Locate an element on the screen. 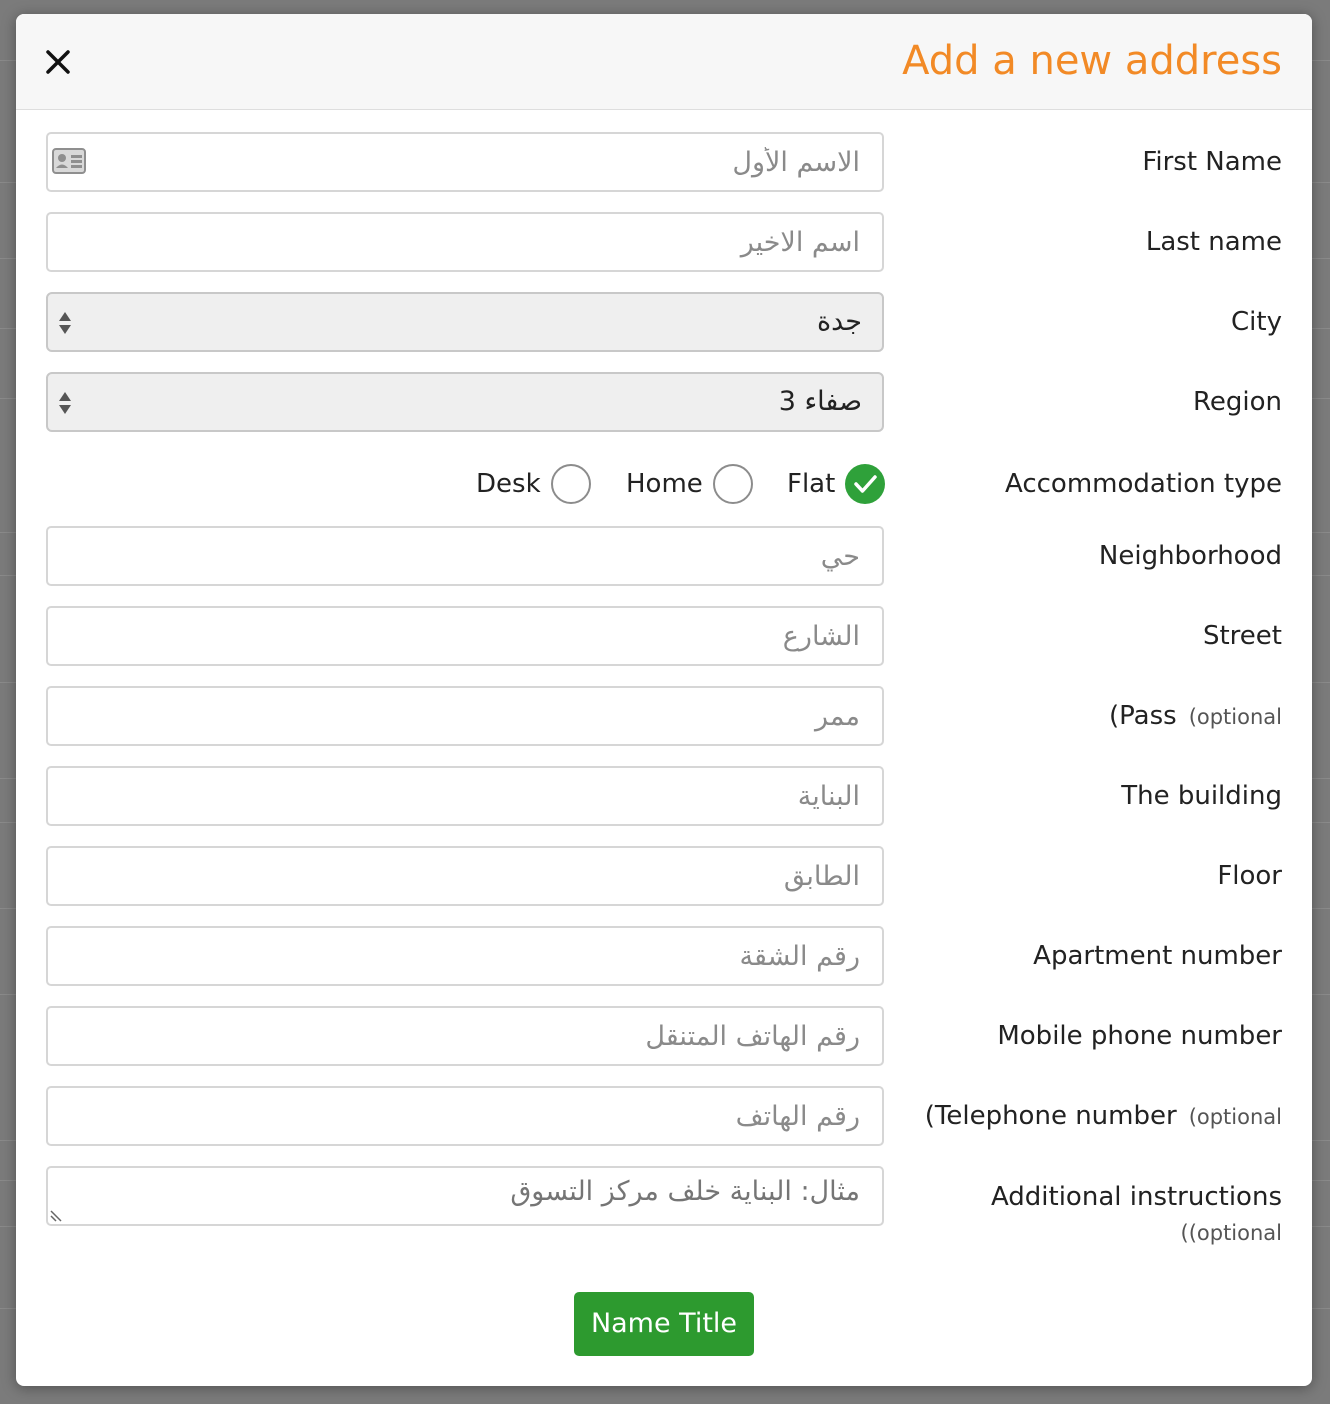 This screenshot has height=1404, width=1330. instructions-textarea is located at coordinates (465, 1196).